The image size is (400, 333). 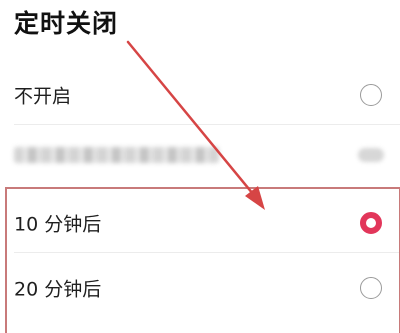 What do you see at coordinates (116, 155) in the screenshot?
I see `blurred-text` at bounding box center [116, 155].